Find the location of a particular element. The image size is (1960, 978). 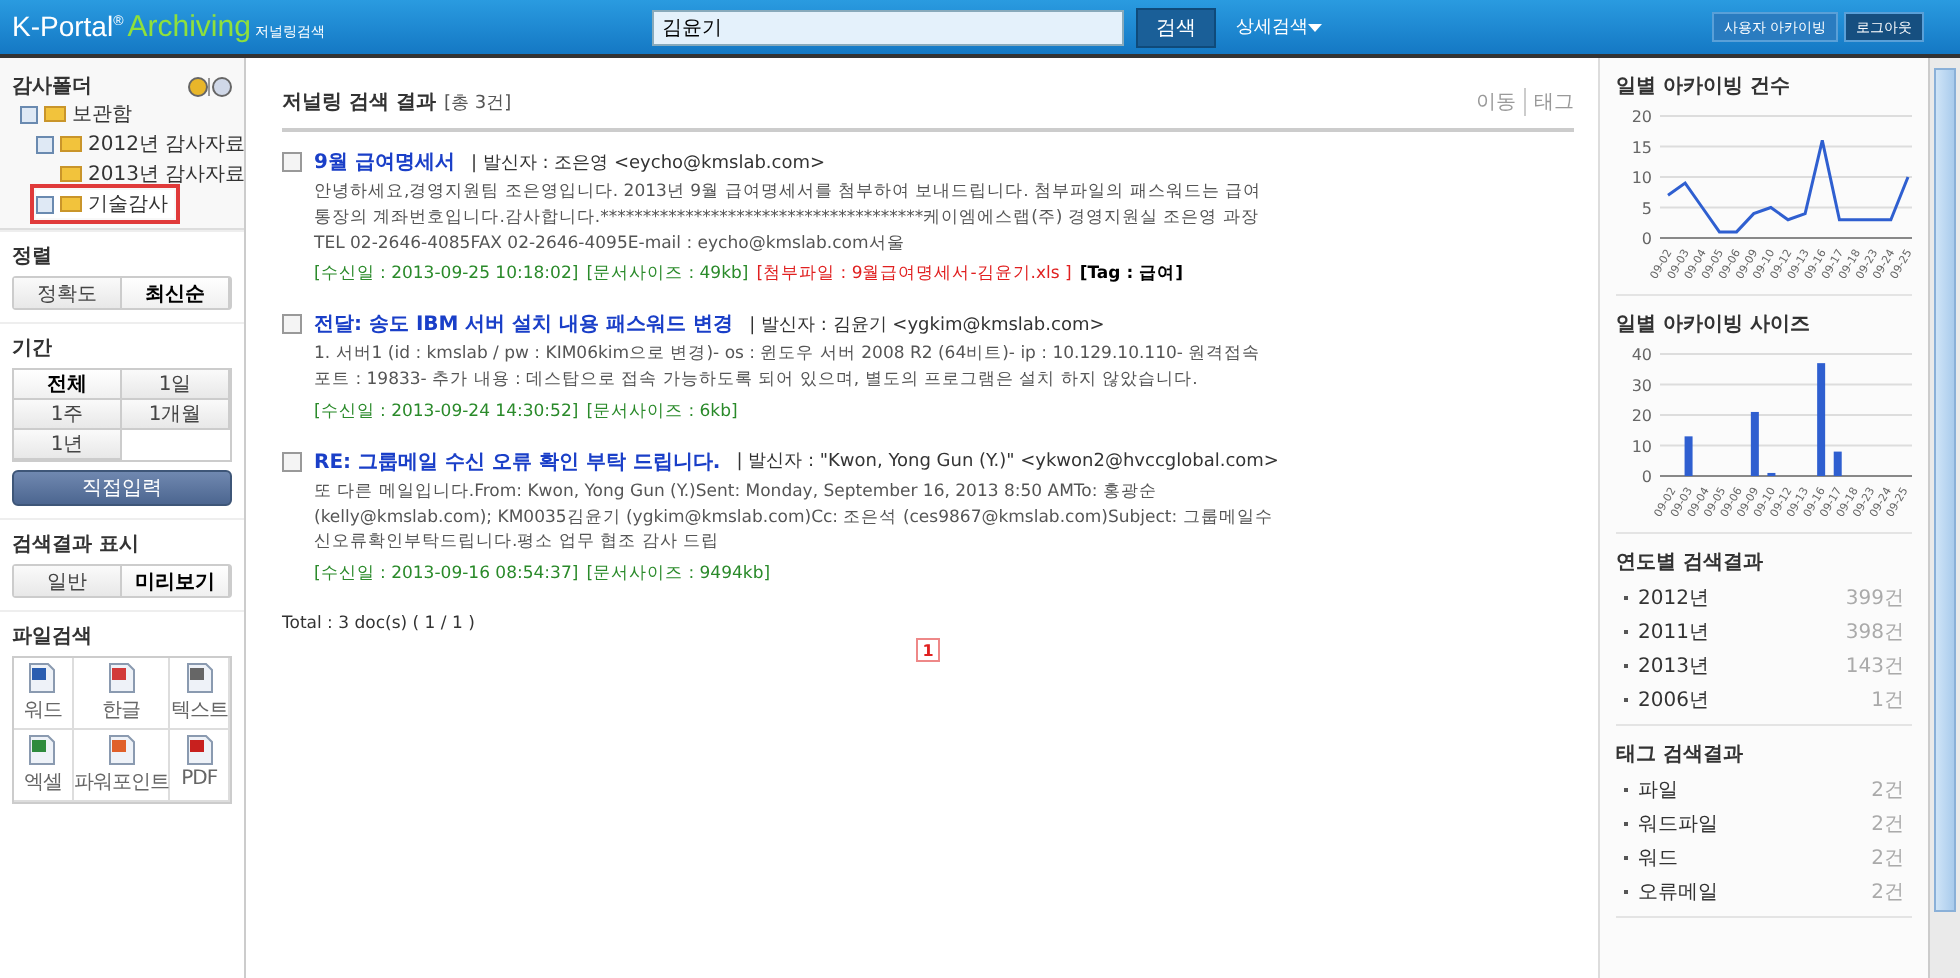

scrollbar is located at coordinates (1944, 518).